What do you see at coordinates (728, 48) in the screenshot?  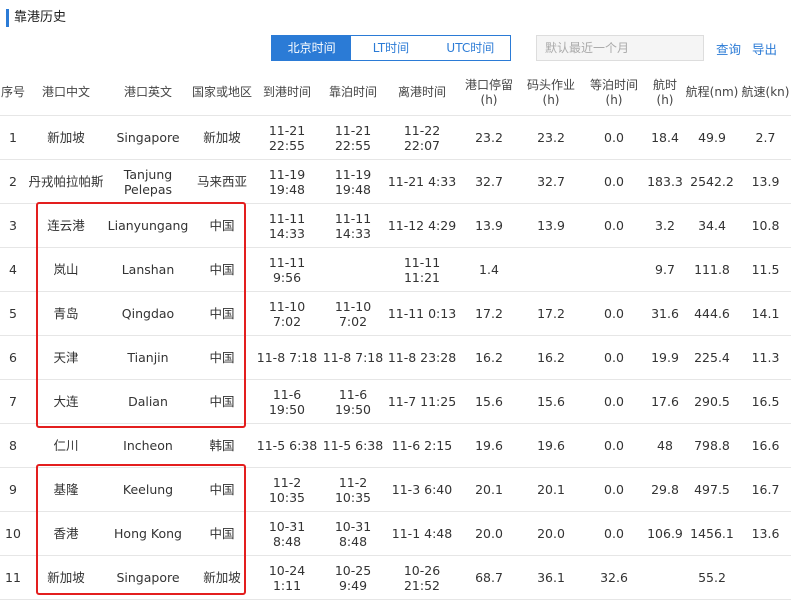 I see `query-button: 查询` at bounding box center [728, 48].